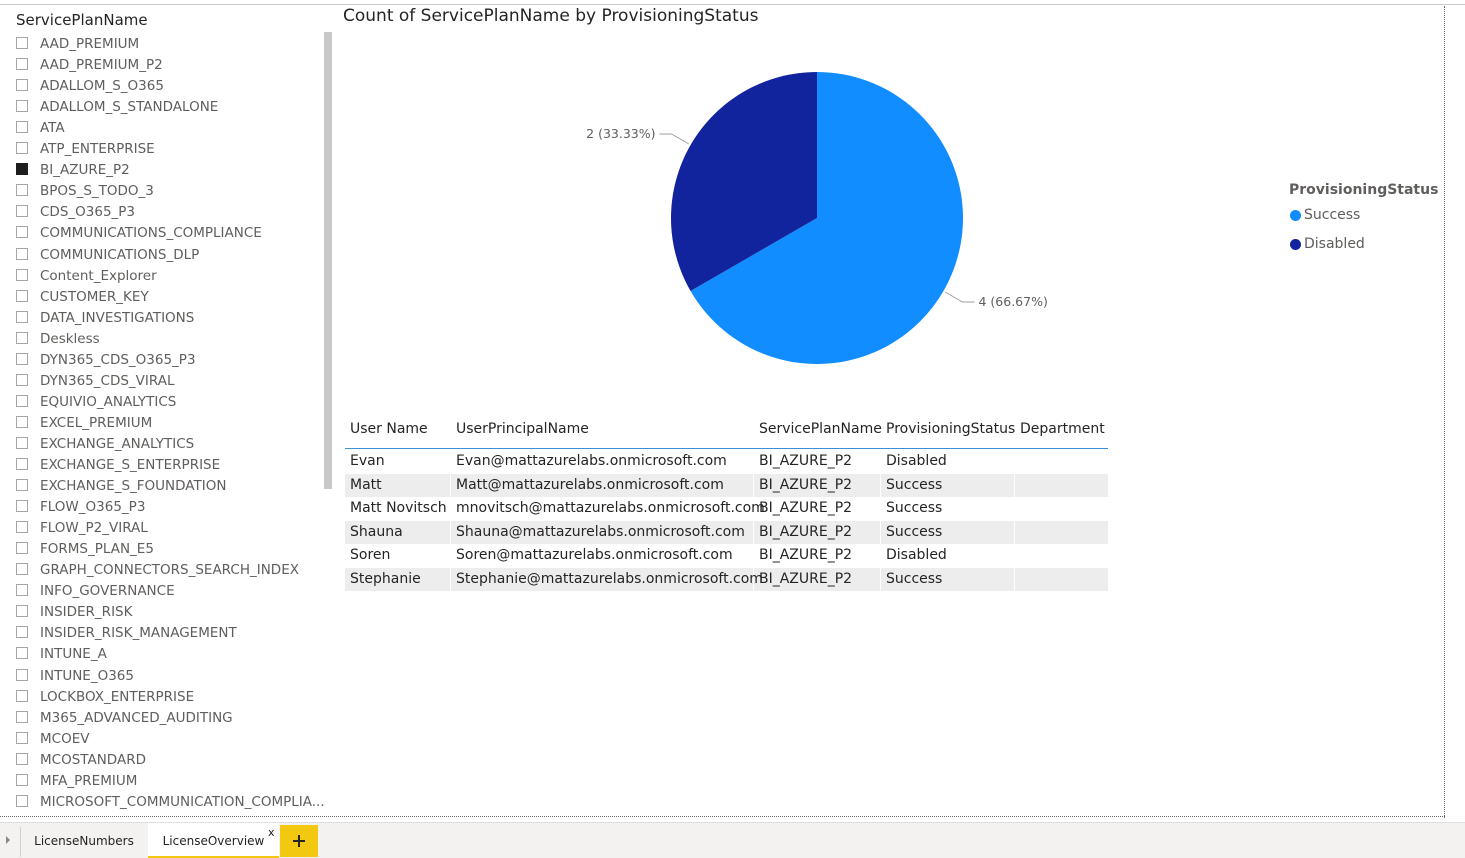  Describe the element at coordinates (84, 840) in the screenshot. I see `tab-license-numbers: LicenseNumbers` at that location.